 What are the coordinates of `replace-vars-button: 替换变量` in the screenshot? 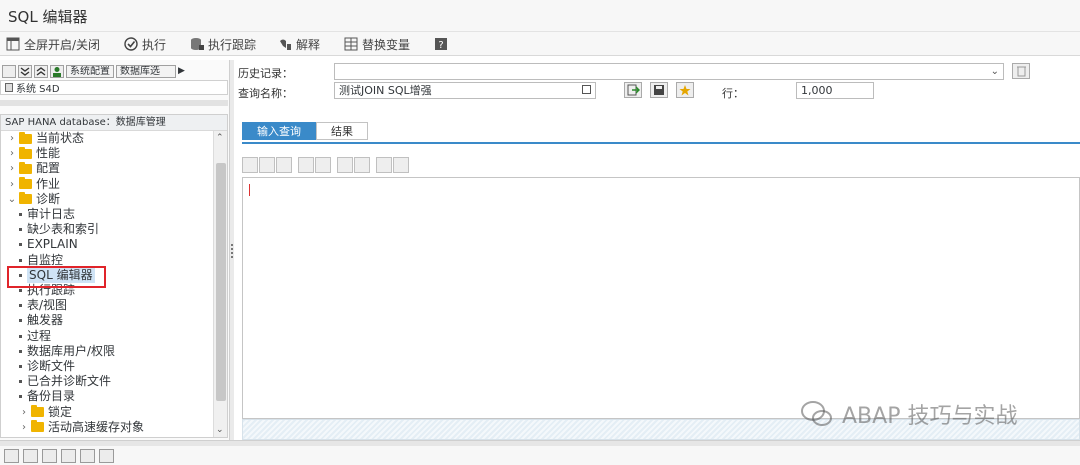 It's located at (377, 44).